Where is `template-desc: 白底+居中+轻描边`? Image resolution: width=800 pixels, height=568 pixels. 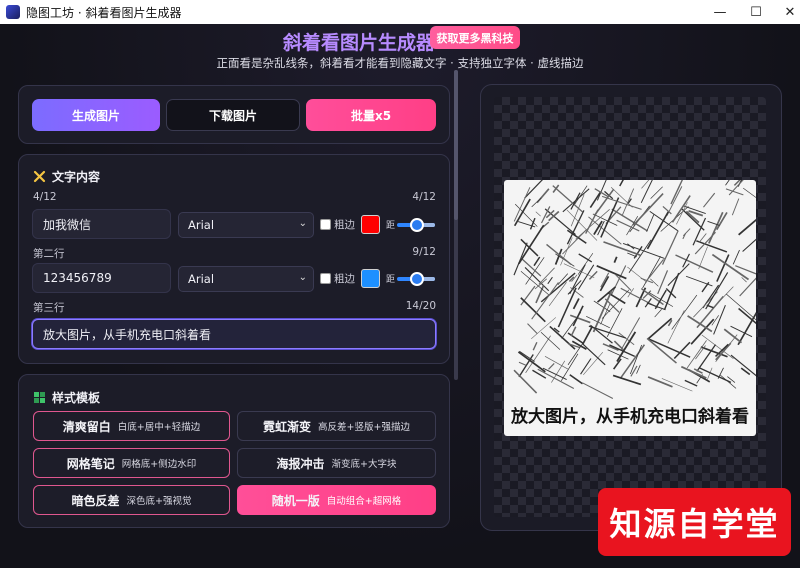
template-desc: 白底+居中+轻描边 is located at coordinates (159, 427).